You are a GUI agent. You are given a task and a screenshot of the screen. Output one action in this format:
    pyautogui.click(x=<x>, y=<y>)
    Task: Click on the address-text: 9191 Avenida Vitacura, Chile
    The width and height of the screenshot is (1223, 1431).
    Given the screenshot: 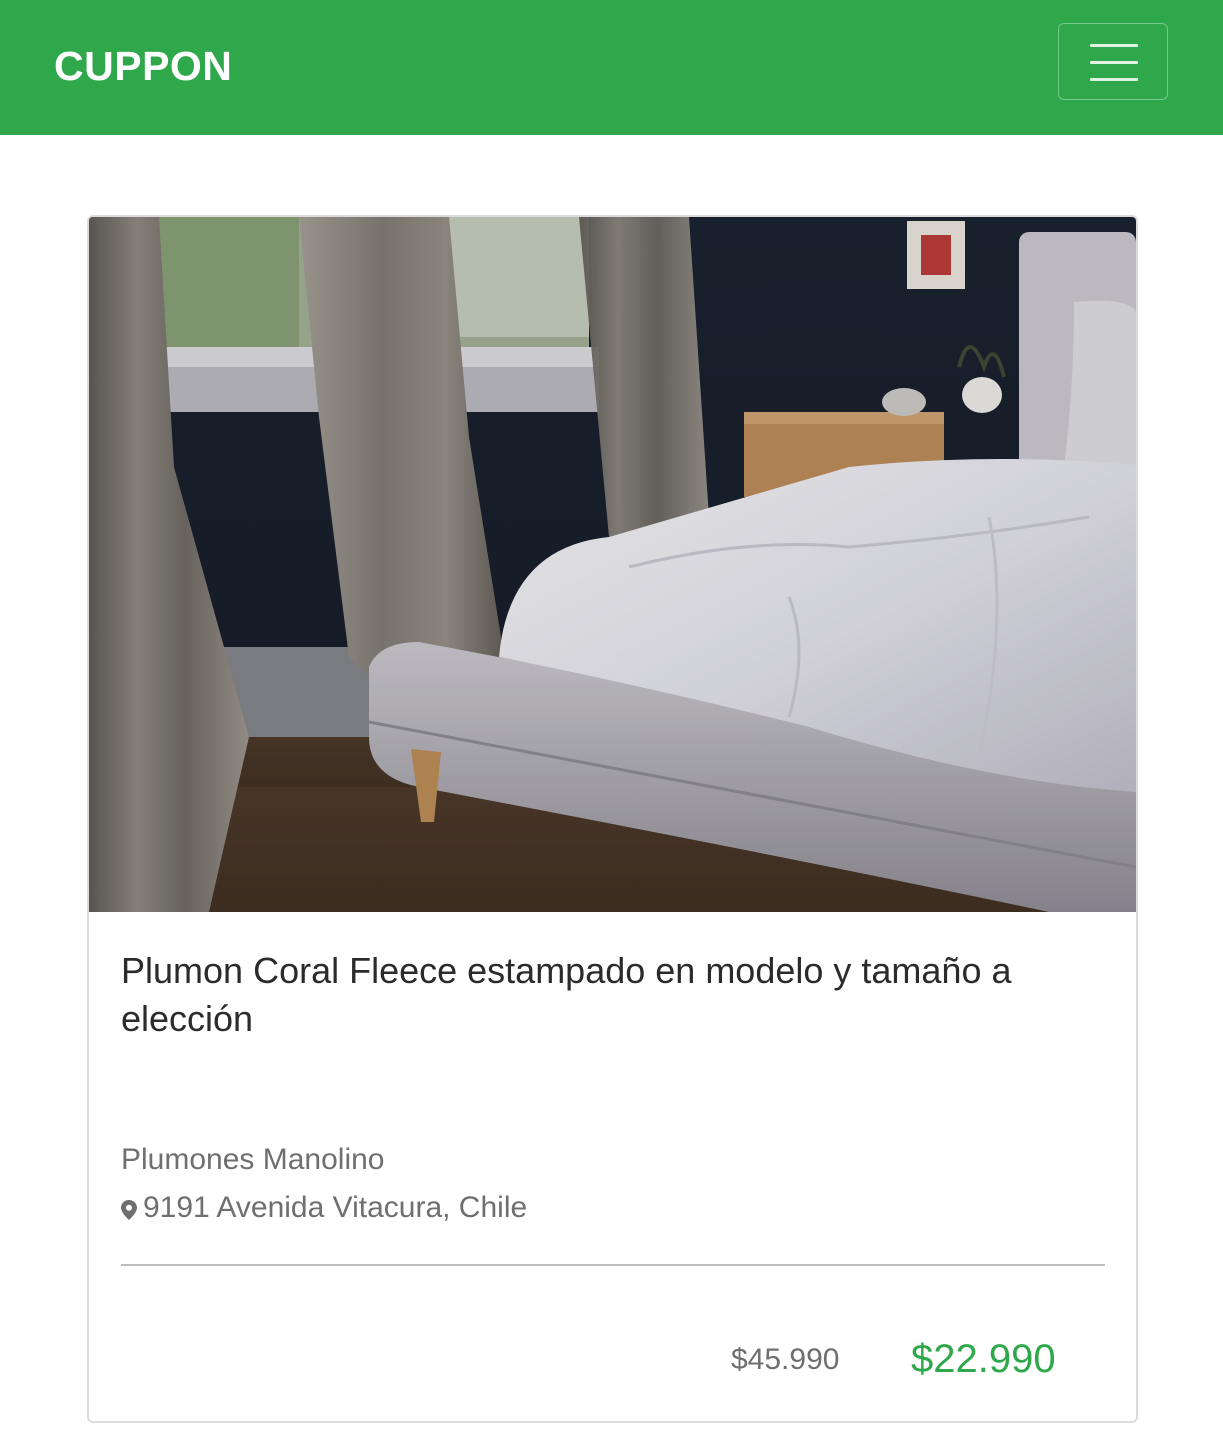 What is the action you would take?
    pyautogui.click(x=335, y=1207)
    